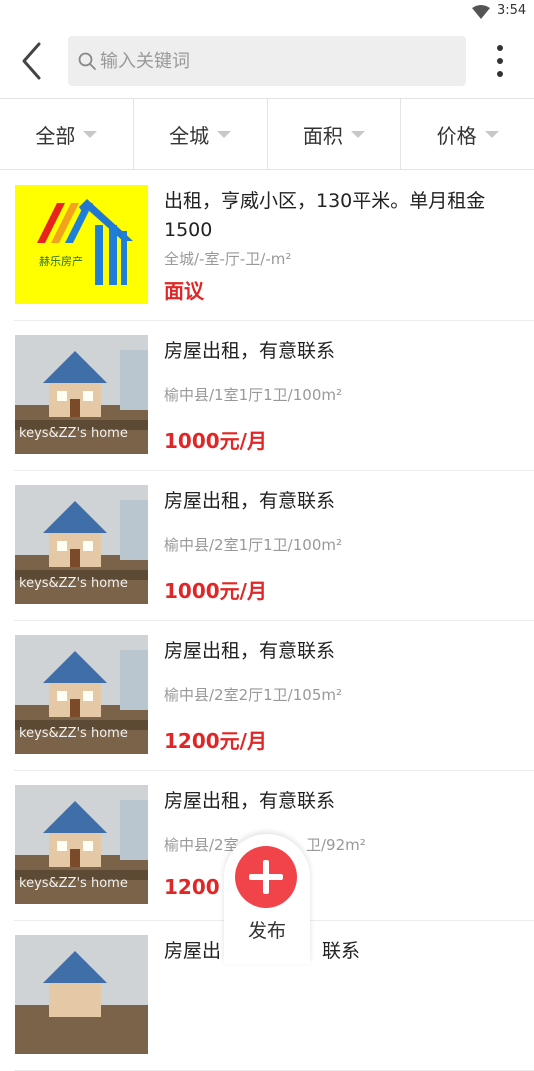 The width and height of the screenshot is (534, 1071). I want to click on logo-text: 赫乐房产, so click(61, 261).